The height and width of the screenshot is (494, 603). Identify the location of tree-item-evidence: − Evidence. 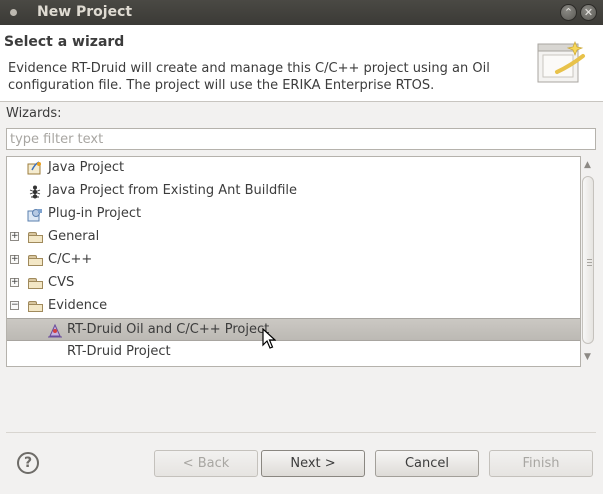
(293, 306).